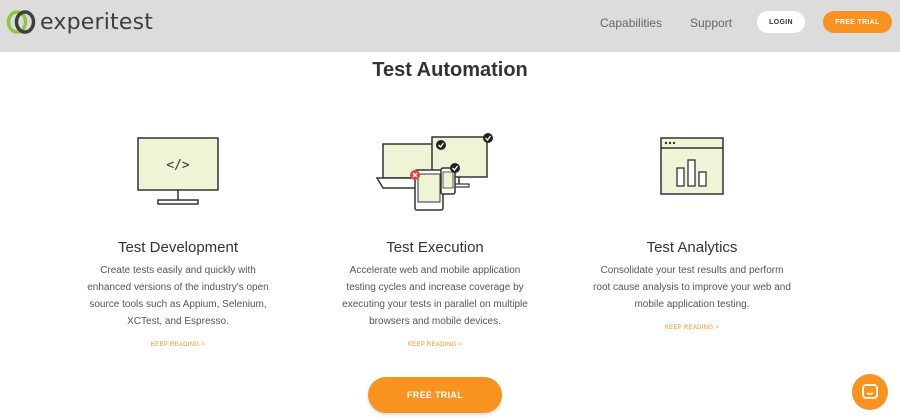  Describe the element at coordinates (97, 22) in the screenshot. I see `logo-text: experitest` at that location.